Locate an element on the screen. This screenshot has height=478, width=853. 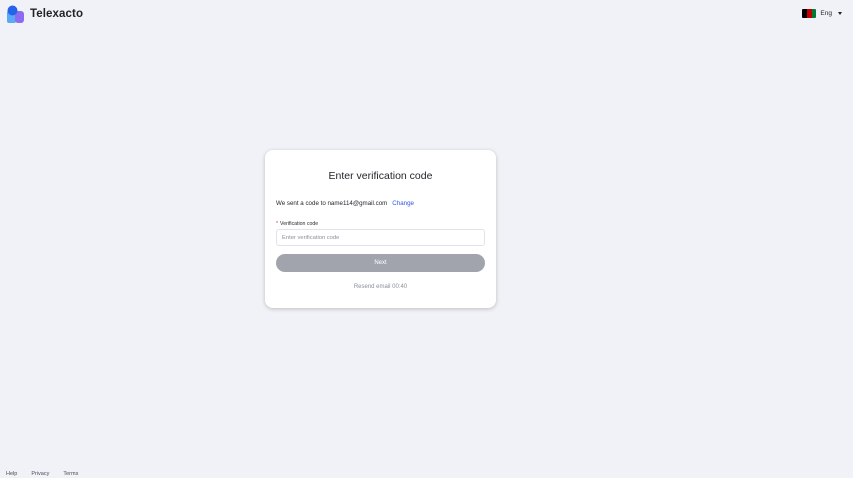
code-sent-text: We sent a code to name114@gmail.com is located at coordinates (332, 203).